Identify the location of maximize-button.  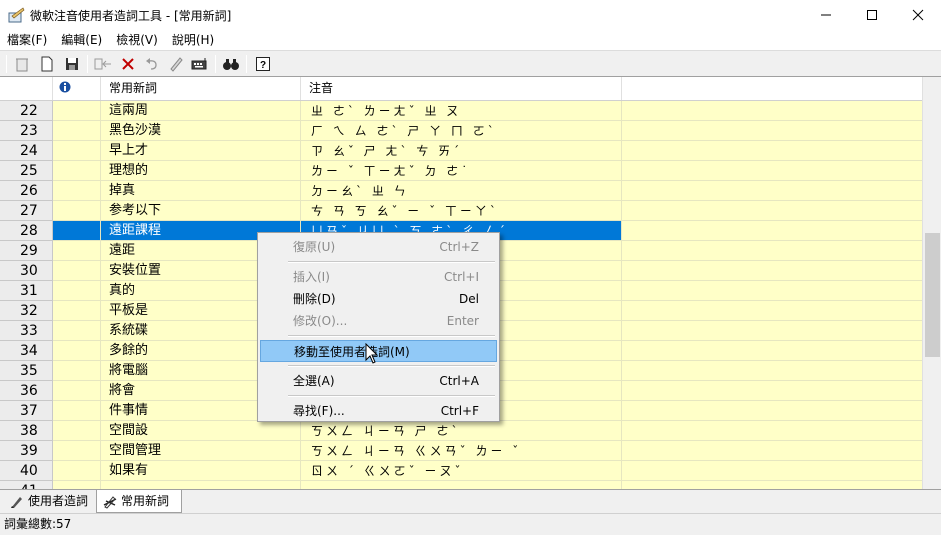
(872, 15).